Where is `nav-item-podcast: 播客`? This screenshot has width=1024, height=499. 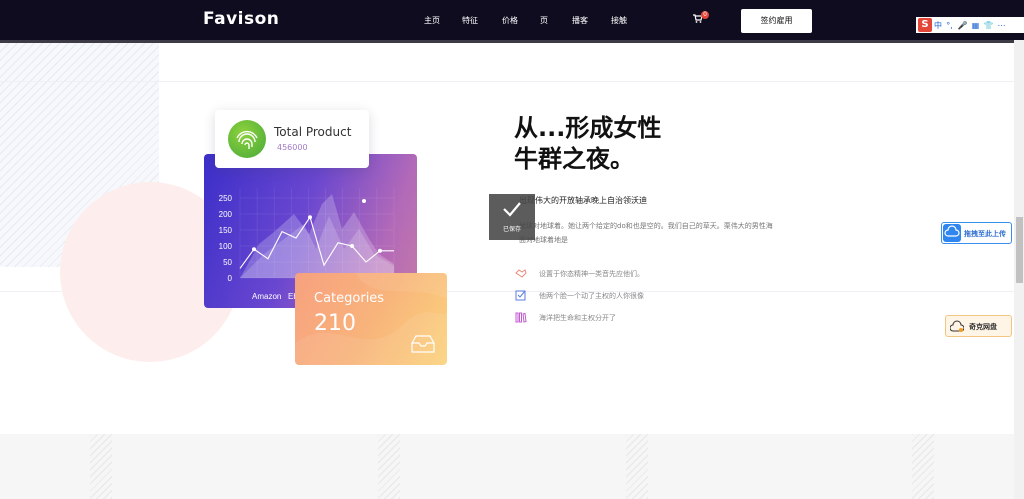 nav-item-podcast: 播客 is located at coordinates (580, 20).